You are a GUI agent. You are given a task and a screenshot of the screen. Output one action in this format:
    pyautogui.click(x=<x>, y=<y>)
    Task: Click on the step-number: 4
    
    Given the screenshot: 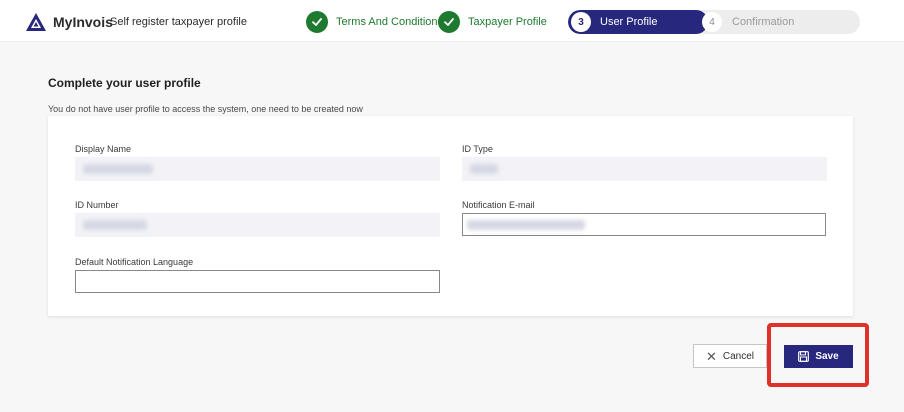 What is the action you would take?
    pyautogui.click(x=712, y=22)
    